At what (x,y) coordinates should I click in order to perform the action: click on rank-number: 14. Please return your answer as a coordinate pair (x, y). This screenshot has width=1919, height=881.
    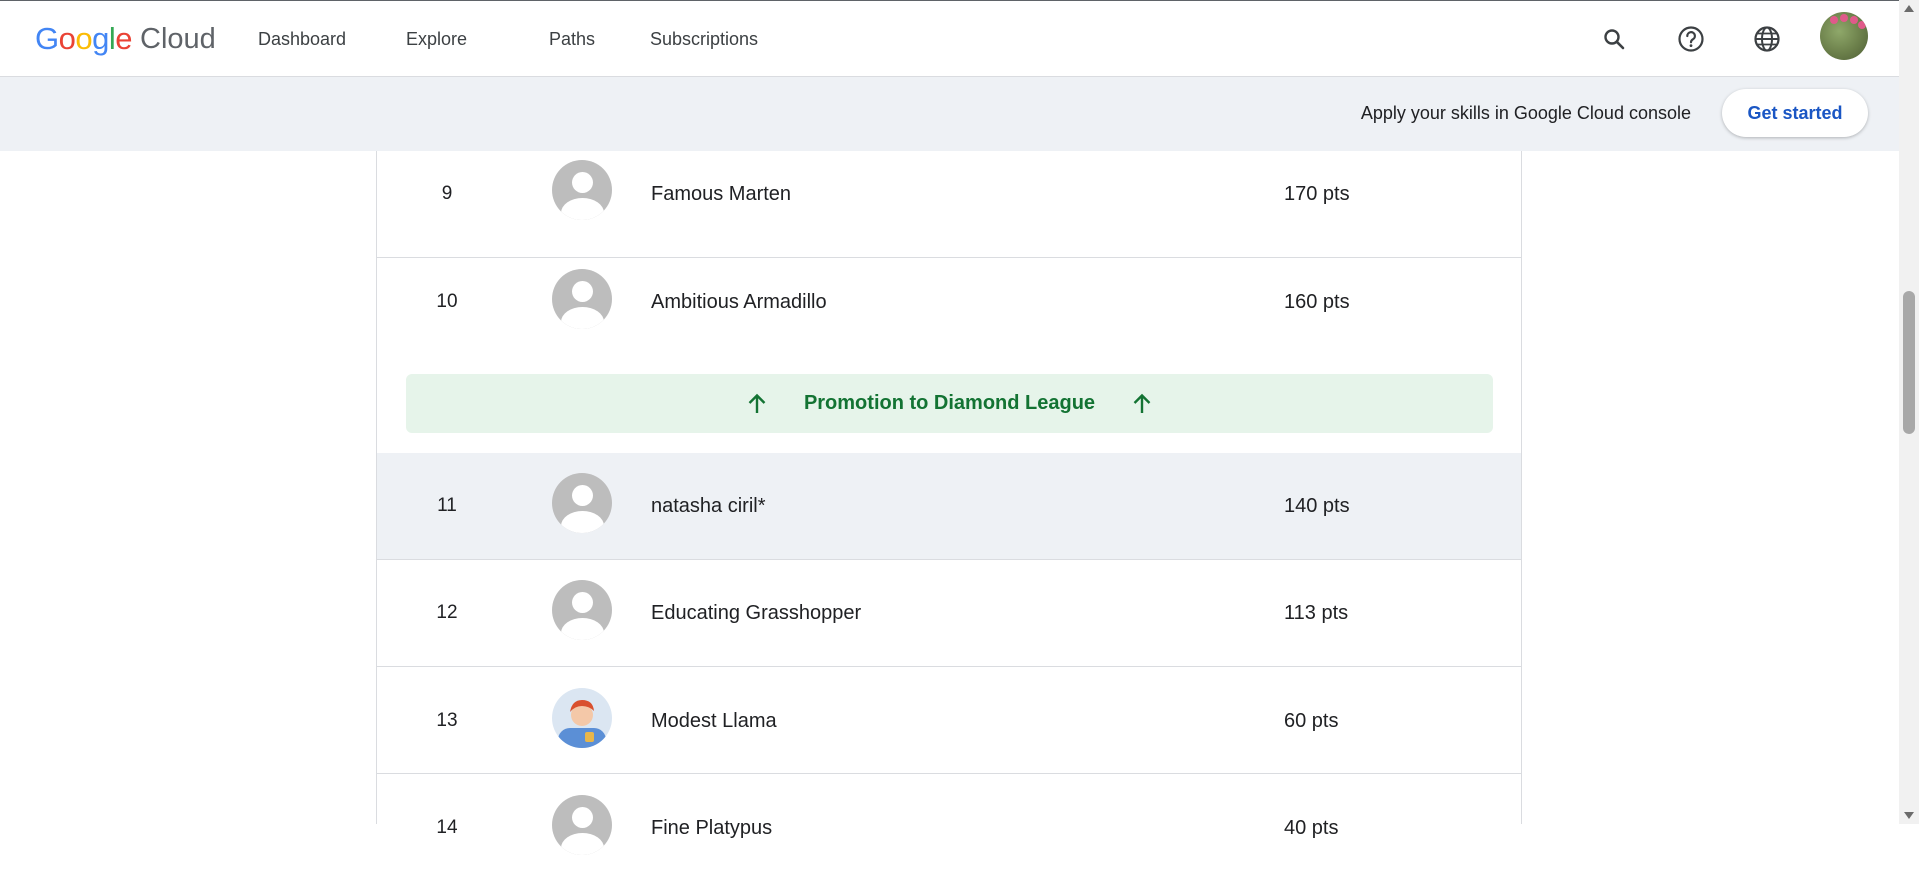
    Looking at the image, I should click on (447, 827).